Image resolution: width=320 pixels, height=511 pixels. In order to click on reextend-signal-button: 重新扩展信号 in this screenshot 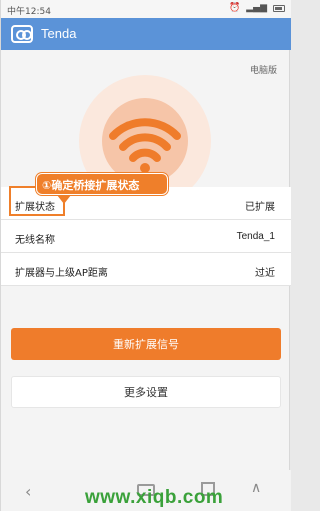, I will do `click(146, 344)`.